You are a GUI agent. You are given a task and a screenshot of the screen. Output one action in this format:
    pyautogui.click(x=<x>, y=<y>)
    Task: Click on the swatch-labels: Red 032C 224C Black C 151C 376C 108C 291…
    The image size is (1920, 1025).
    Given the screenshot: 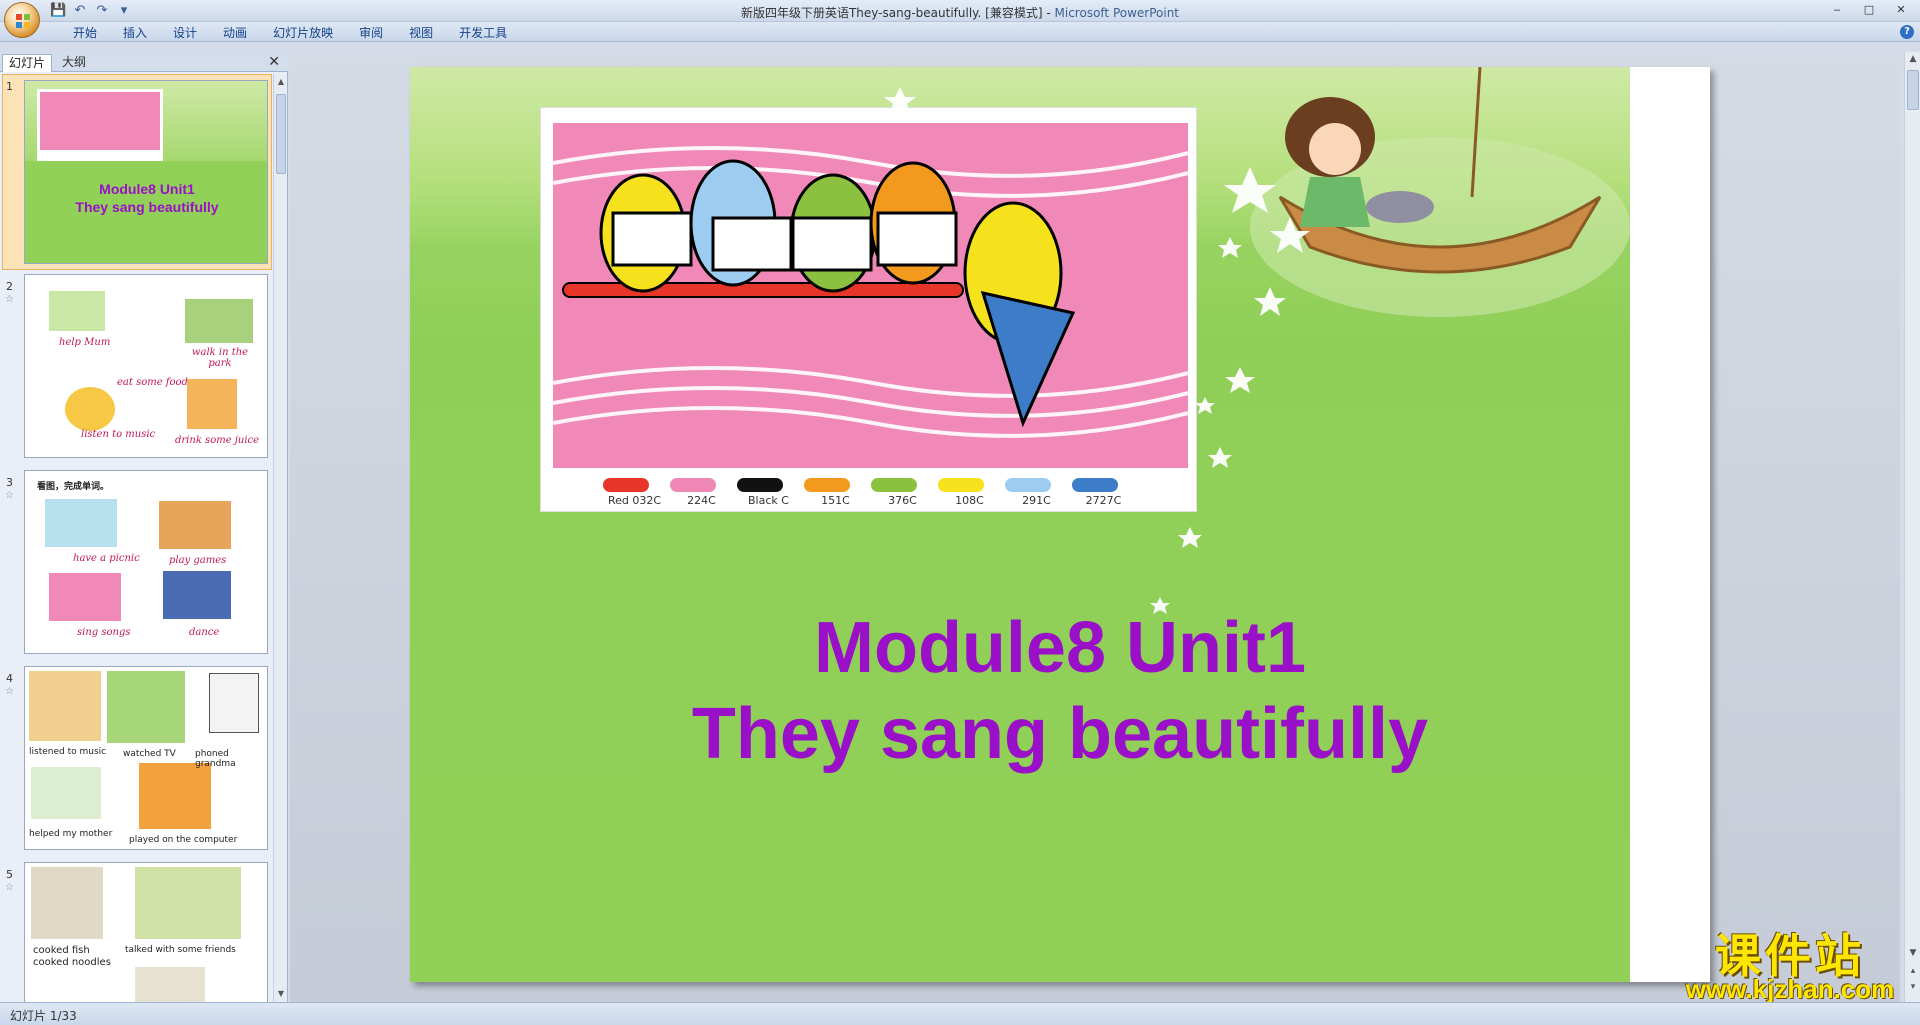 What is the action you would take?
    pyautogui.click(x=869, y=500)
    